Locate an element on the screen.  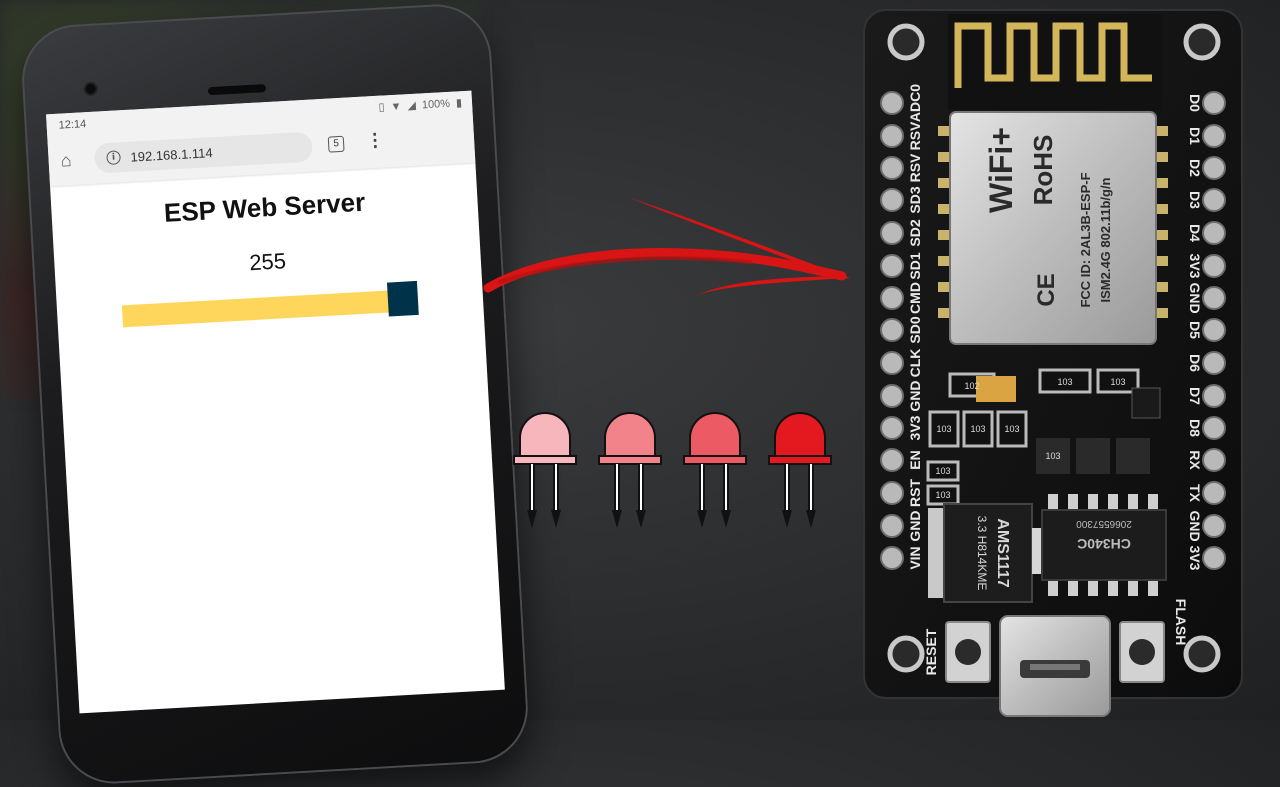
reset-label: RESET is located at coordinates (931, 651).